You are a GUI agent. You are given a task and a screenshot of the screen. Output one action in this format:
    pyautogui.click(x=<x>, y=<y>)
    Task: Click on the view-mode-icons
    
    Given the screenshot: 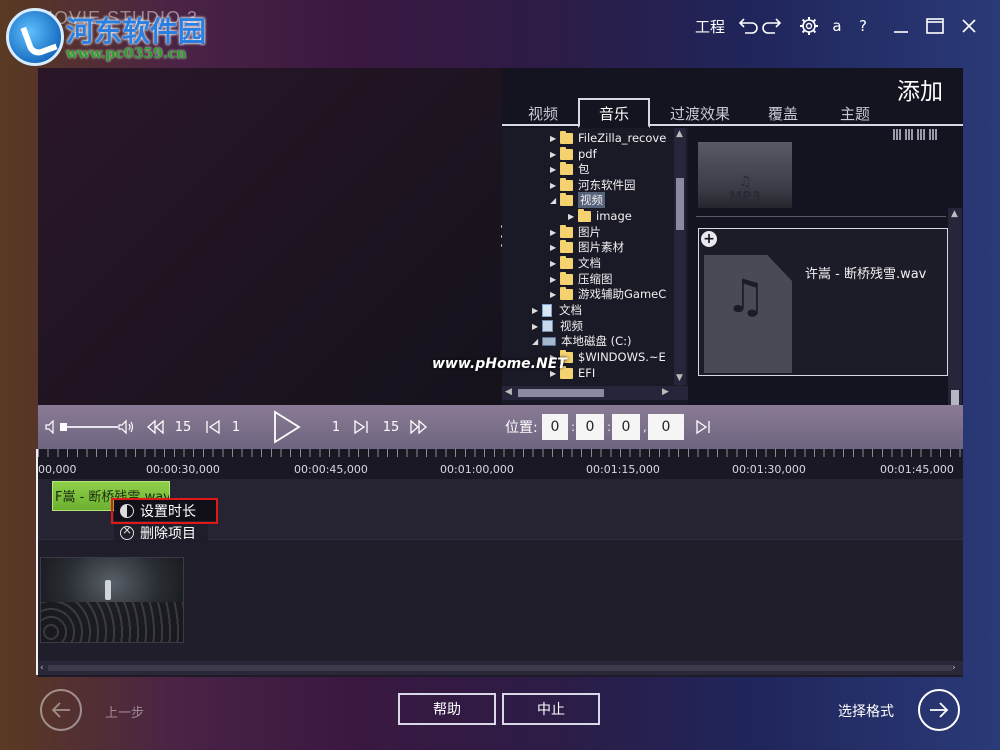 What is the action you would take?
    pyautogui.click(x=919, y=135)
    